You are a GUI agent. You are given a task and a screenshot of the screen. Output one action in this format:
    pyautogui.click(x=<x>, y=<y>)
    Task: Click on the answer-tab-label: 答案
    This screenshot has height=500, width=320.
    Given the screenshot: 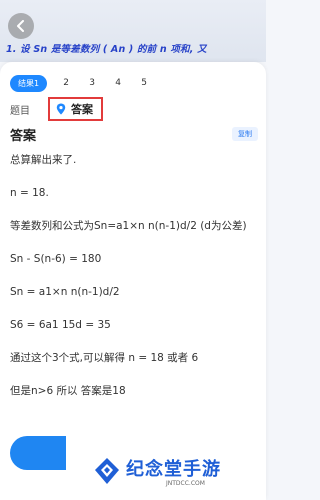 What is the action you would take?
    pyautogui.click(x=82, y=109)
    